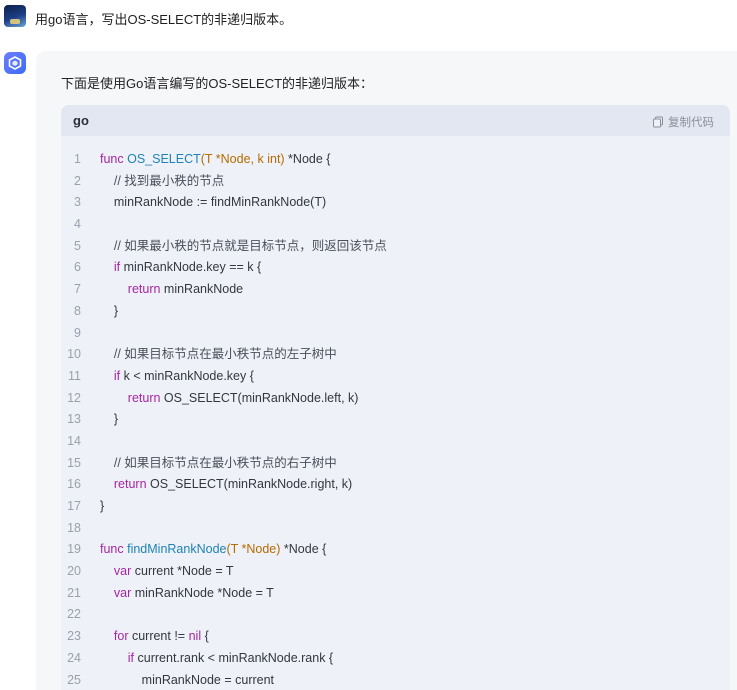  What do you see at coordinates (395, 550) in the screenshot?
I see `code-line: 19 func findMinRankNode(T *Node) *Node {` at bounding box center [395, 550].